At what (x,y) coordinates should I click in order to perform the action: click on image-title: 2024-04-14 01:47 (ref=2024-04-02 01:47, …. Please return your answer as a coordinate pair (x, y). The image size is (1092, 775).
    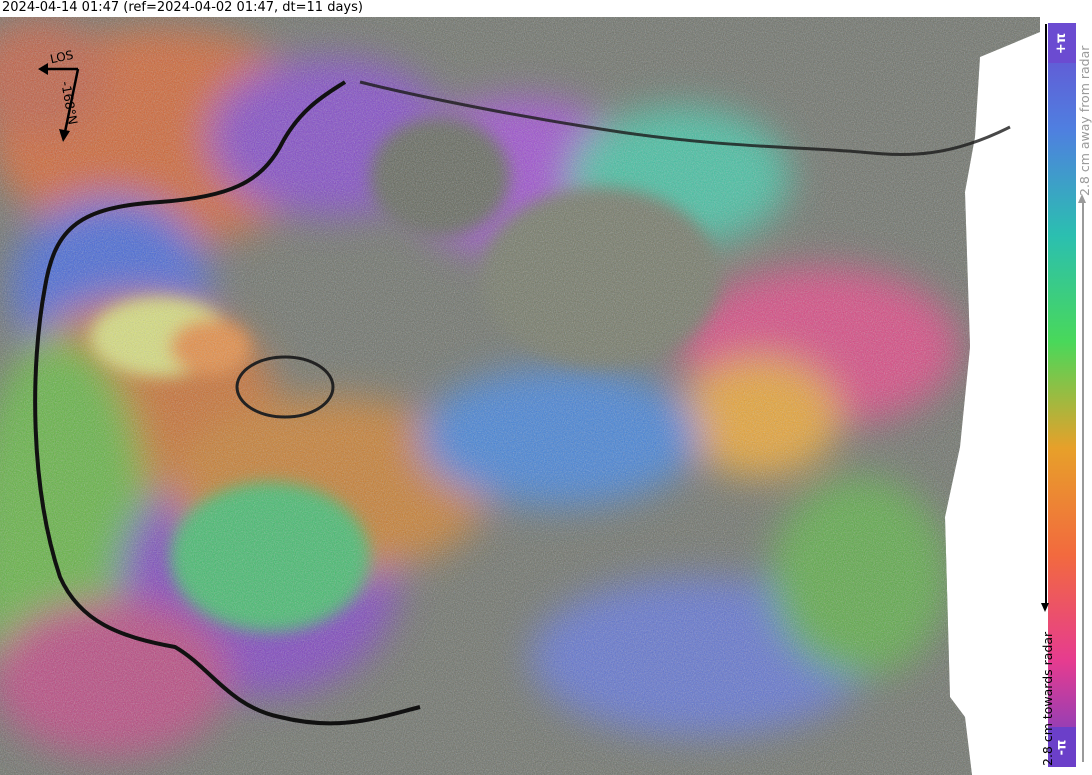
    Looking at the image, I should click on (182, 7).